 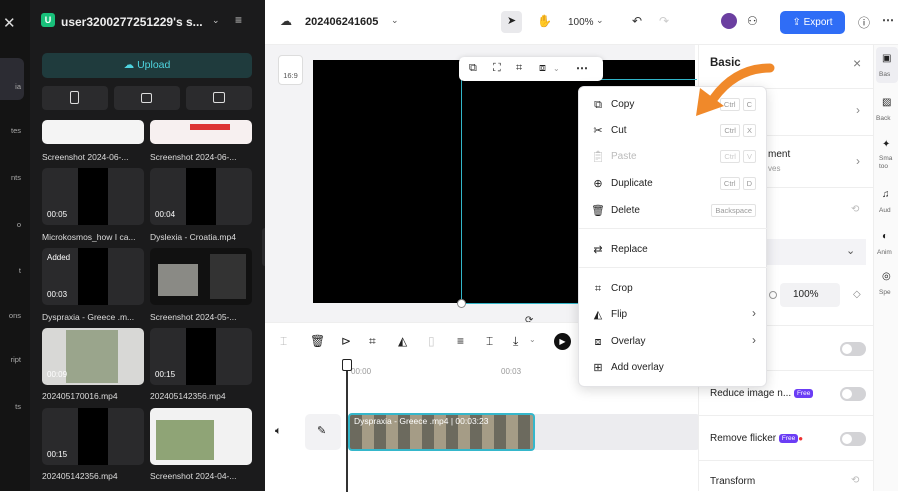 What do you see at coordinates (853, 394) in the screenshot?
I see `reduce-noise-toggle` at bounding box center [853, 394].